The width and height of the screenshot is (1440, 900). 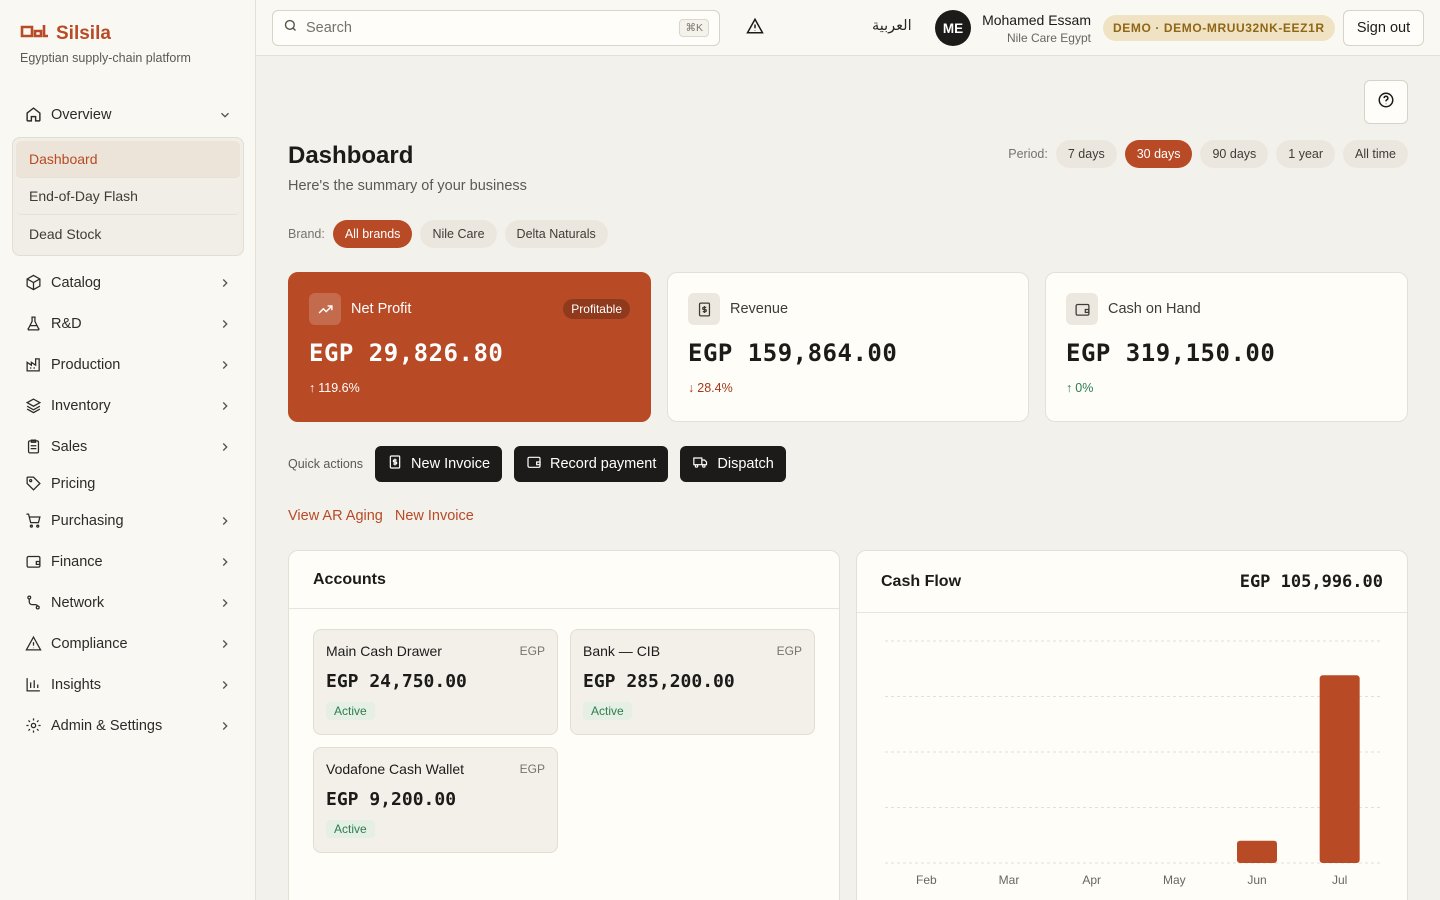 What do you see at coordinates (76, 282) in the screenshot?
I see `sidebar-item-label: Catalog` at bounding box center [76, 282].